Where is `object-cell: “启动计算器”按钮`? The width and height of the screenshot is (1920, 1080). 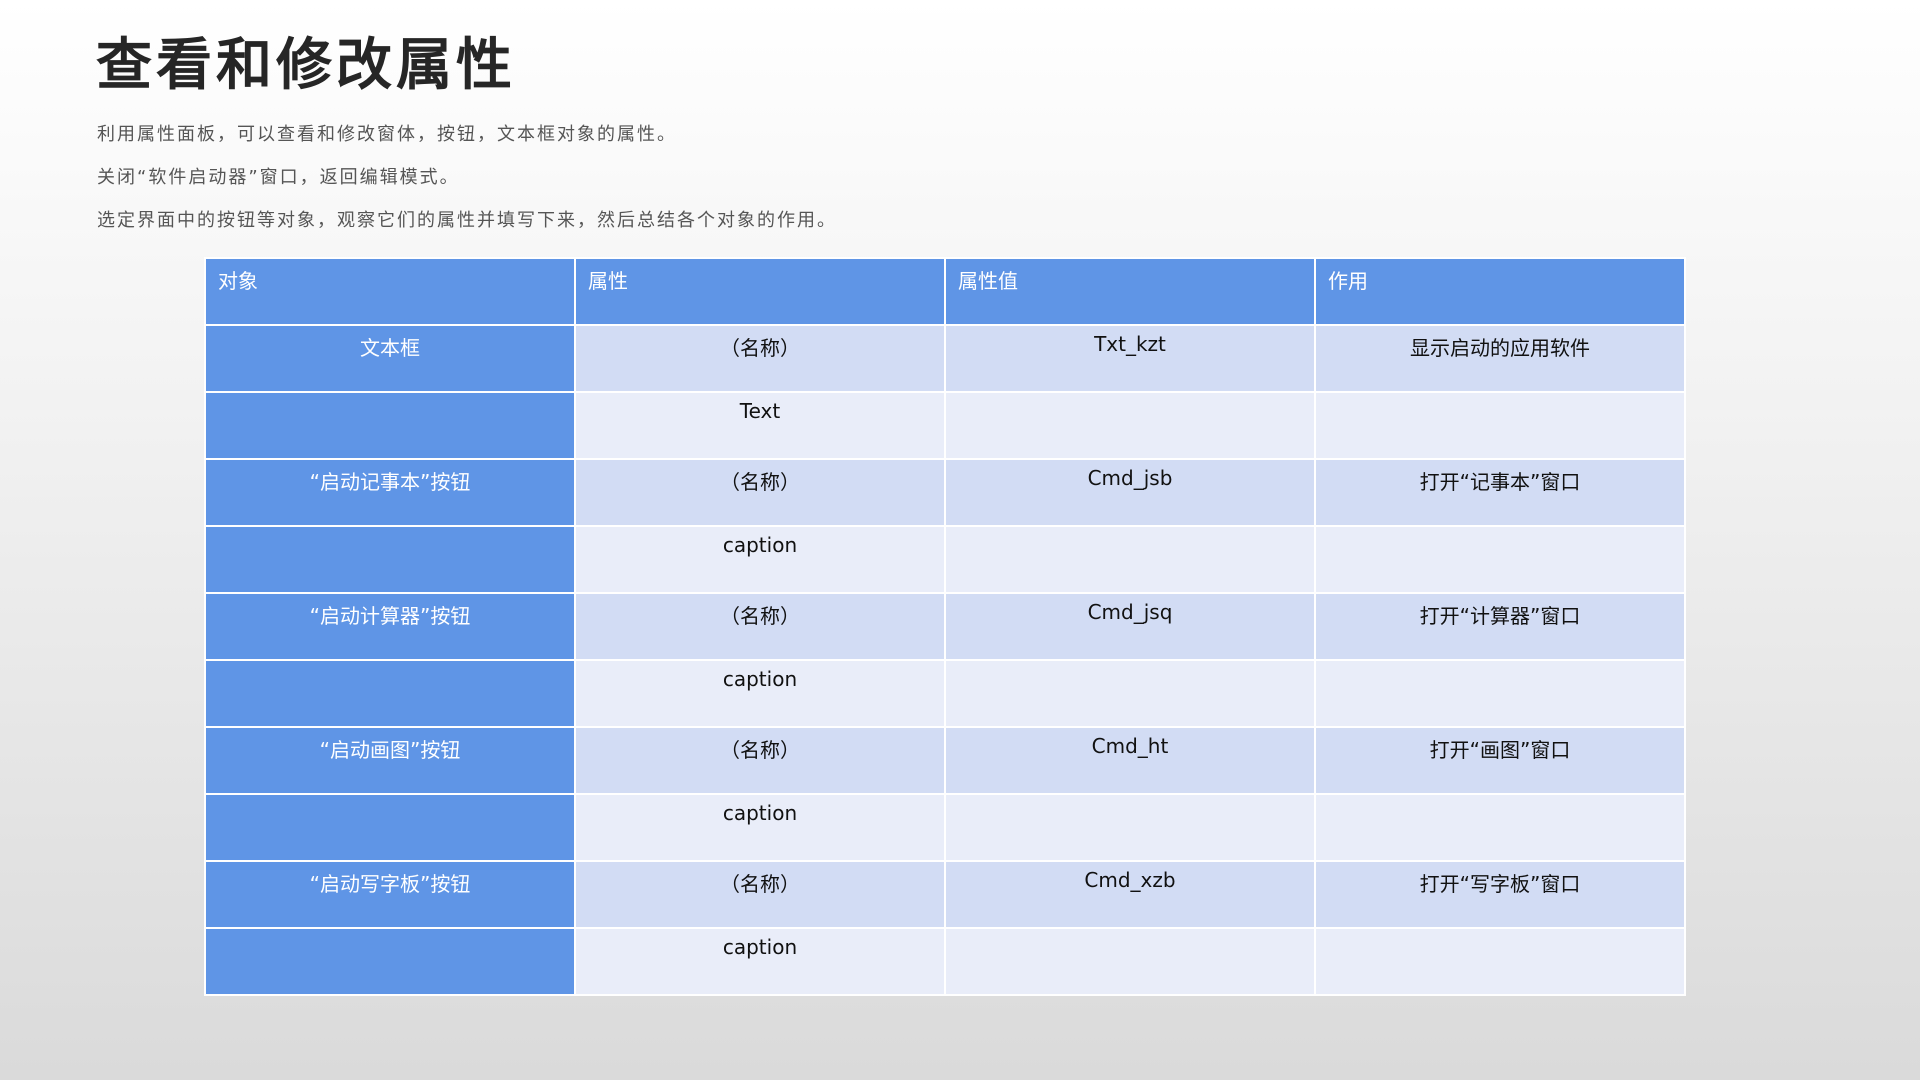
object-cell: “启动计算器”按钮 is located at coordinates (390, 626).